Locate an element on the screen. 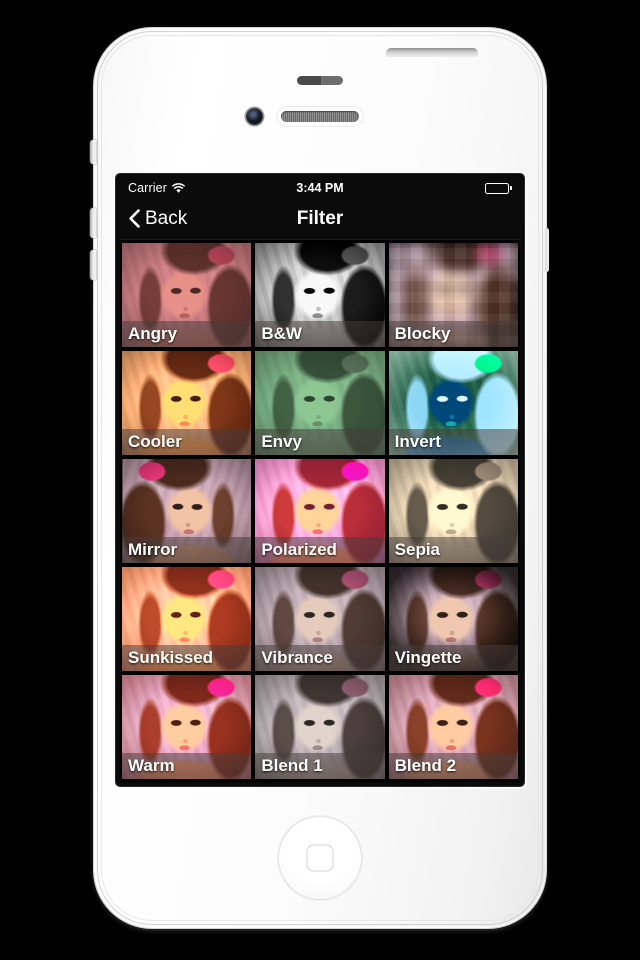  filter-tile-warm: Warm is located at coordinates (187, 727).